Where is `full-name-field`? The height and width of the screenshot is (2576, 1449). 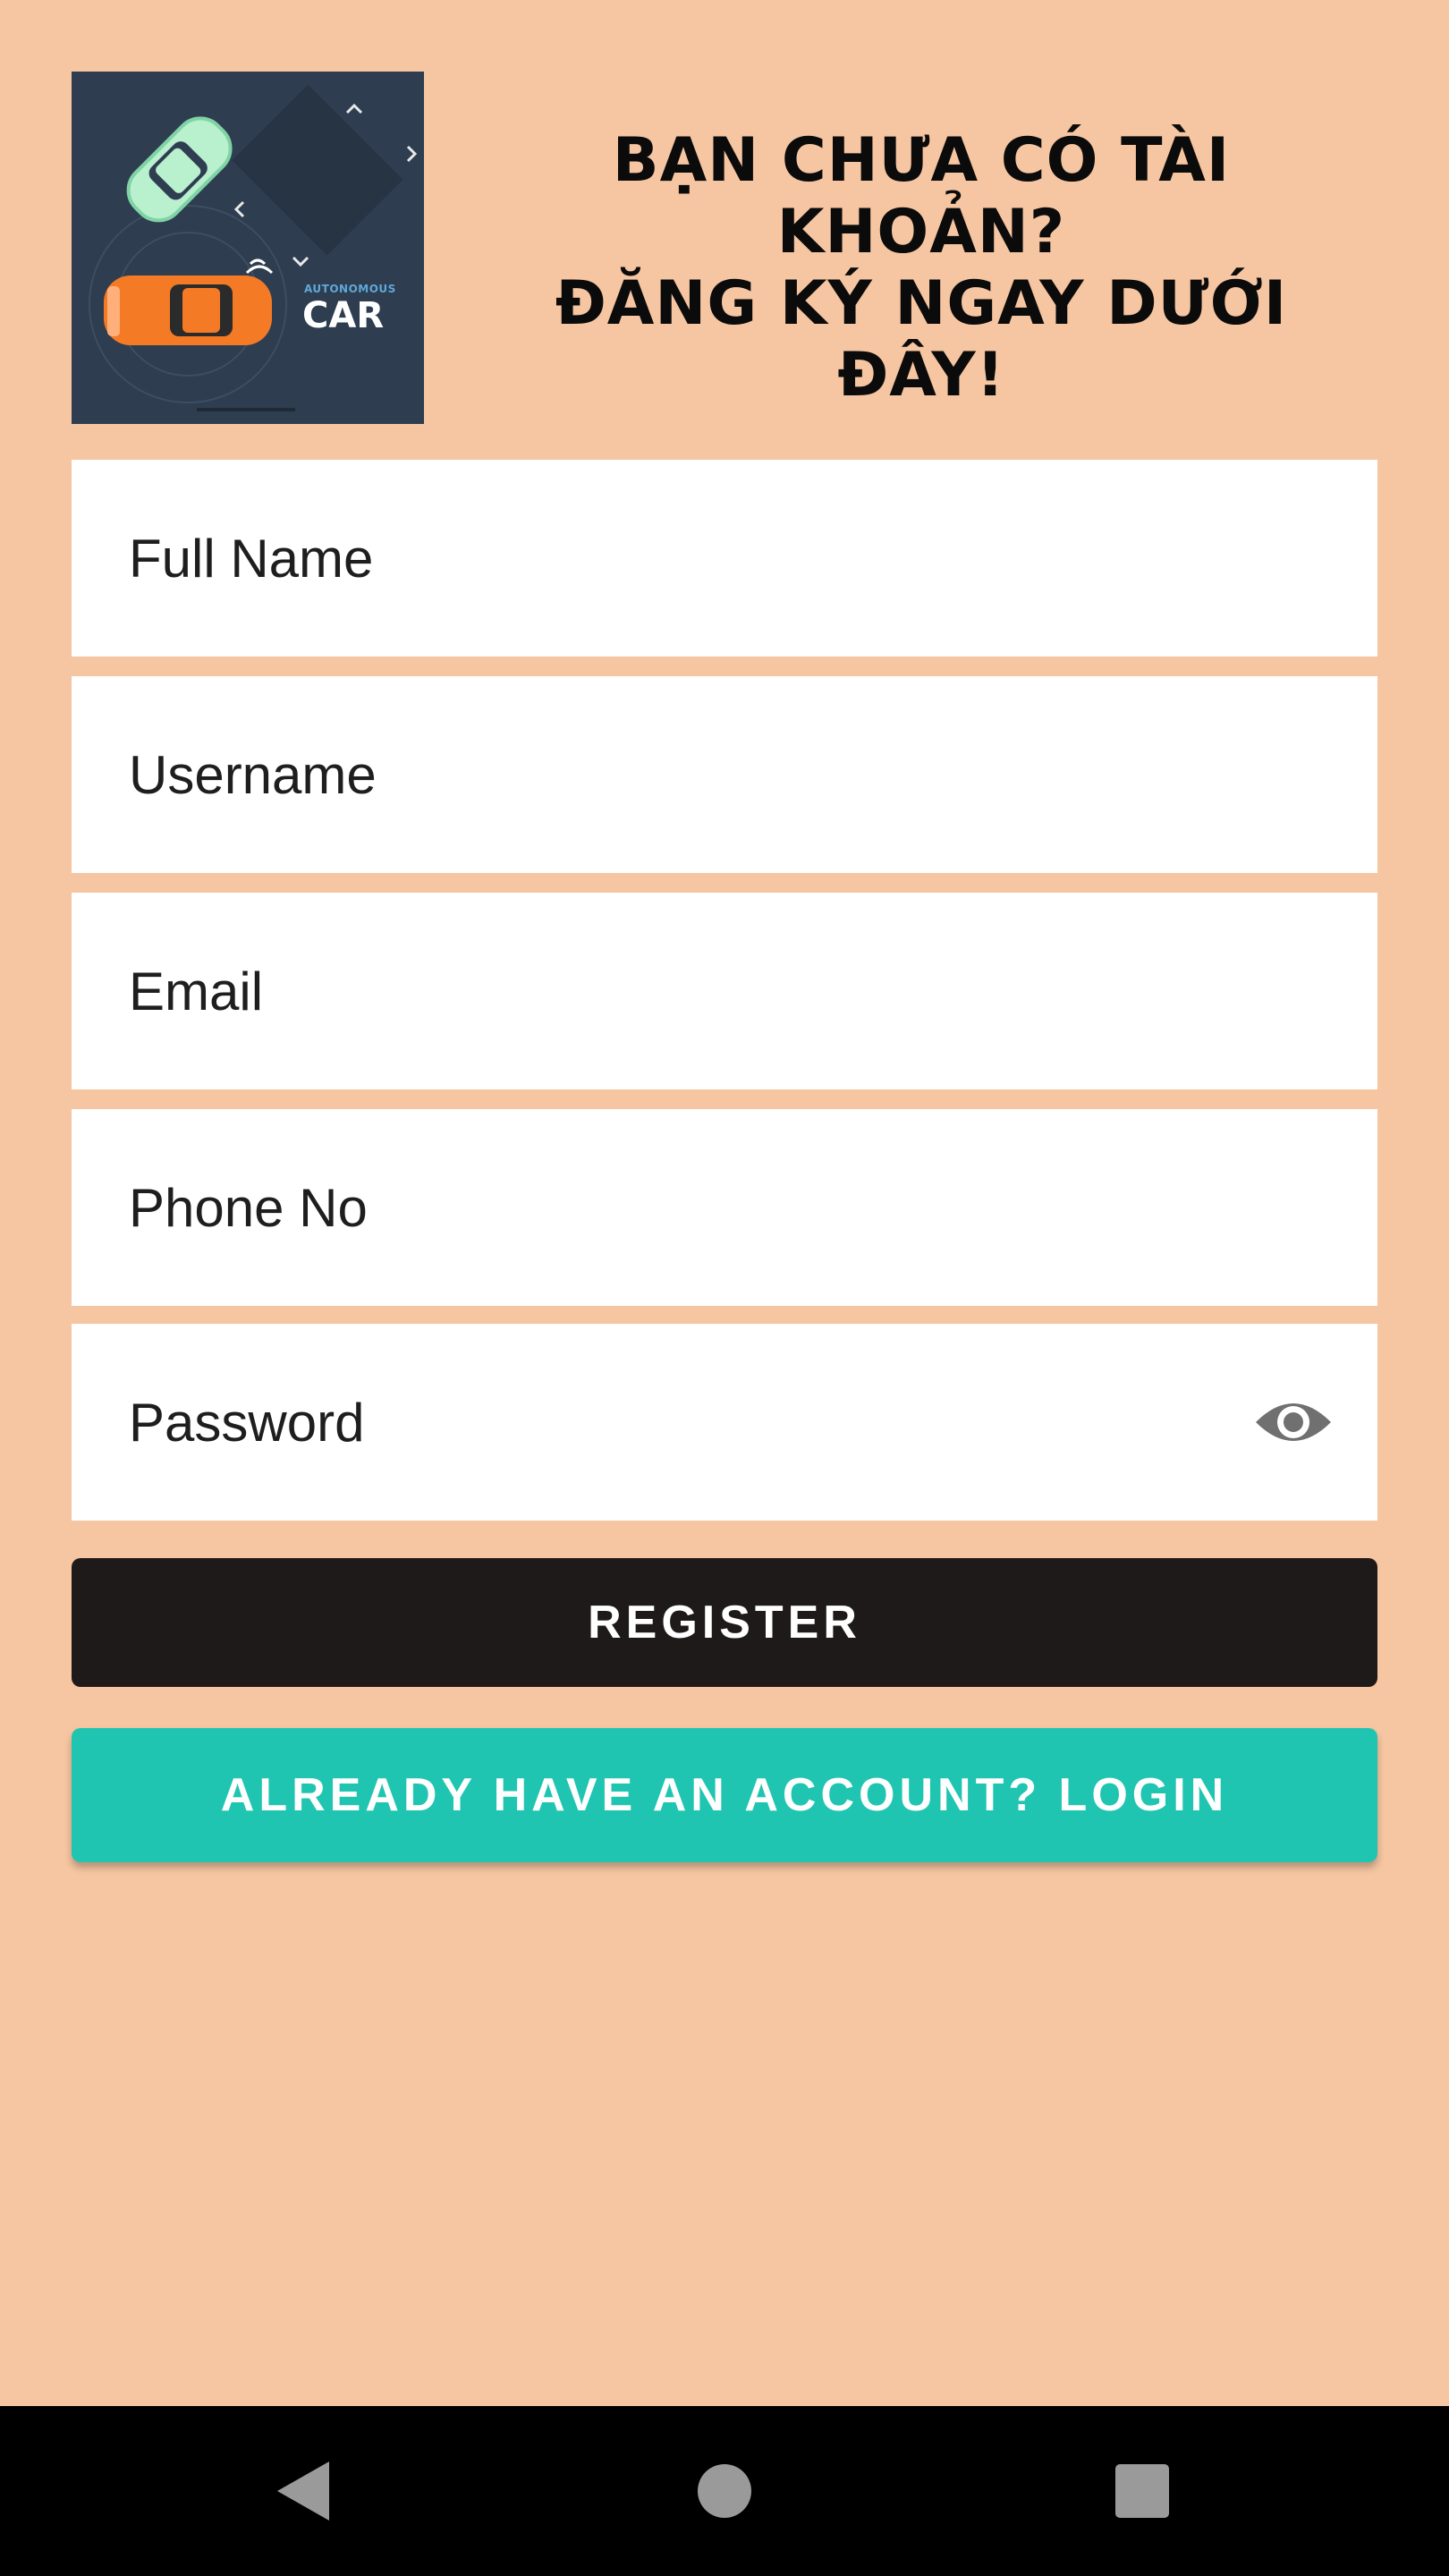 full-name-field is located at coordinates (724, 558).